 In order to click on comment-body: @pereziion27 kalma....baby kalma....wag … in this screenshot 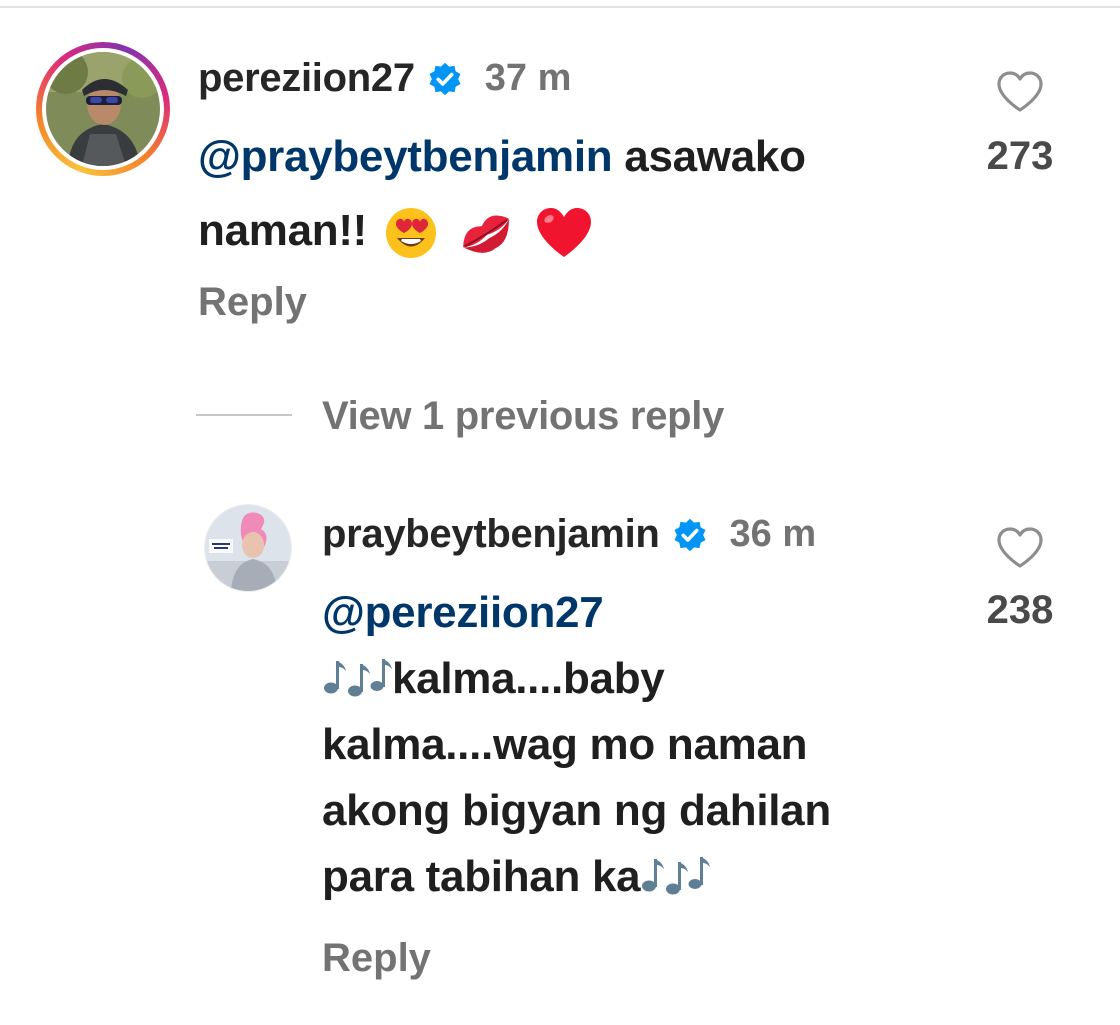, I will do `click(576, 745)`.